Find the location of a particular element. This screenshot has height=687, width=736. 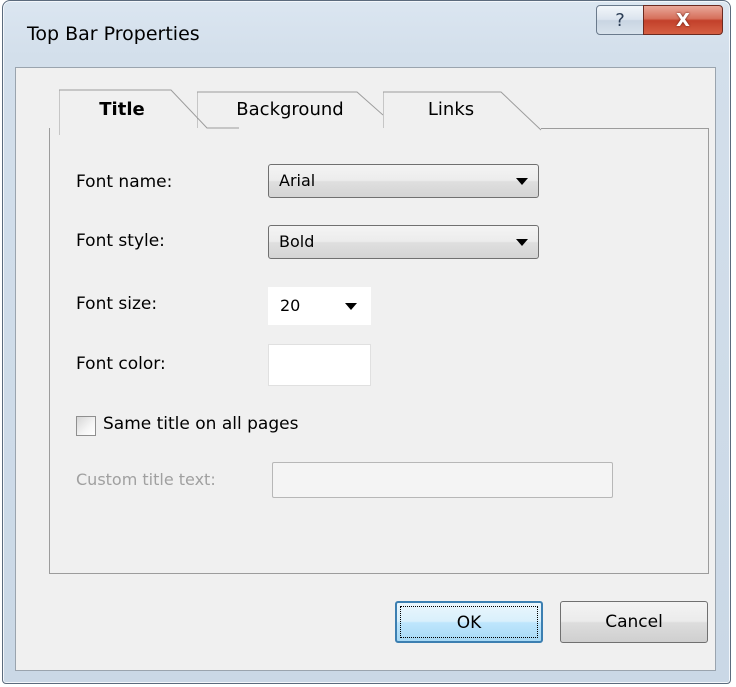

ok-button-label: OK is located at coordinates (469, 623).